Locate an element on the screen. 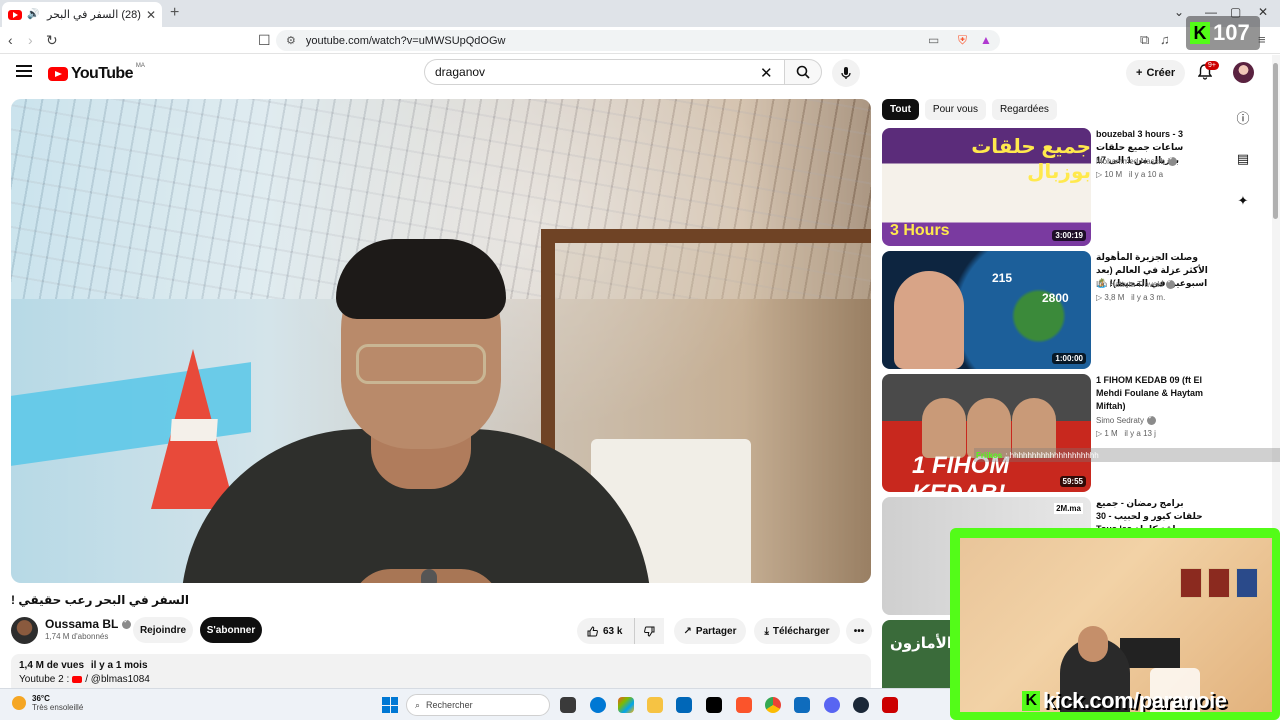 The width and height of the screenshot is (1280, 720). recommendation-meta: ▷ 1 M il y a 13 j is located at coordinates (1126, 433).